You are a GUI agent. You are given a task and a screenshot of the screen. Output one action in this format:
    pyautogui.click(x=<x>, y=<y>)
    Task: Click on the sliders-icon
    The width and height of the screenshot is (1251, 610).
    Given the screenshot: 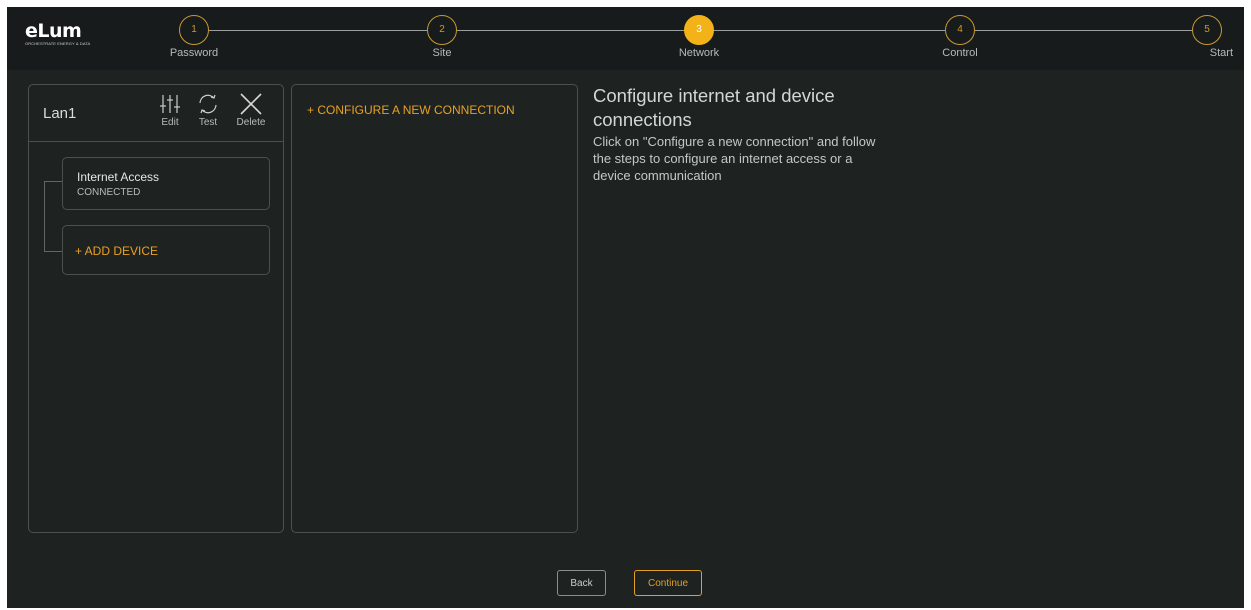 What is the action you would take?
    pyautogui.click(x=170, y=104)
    